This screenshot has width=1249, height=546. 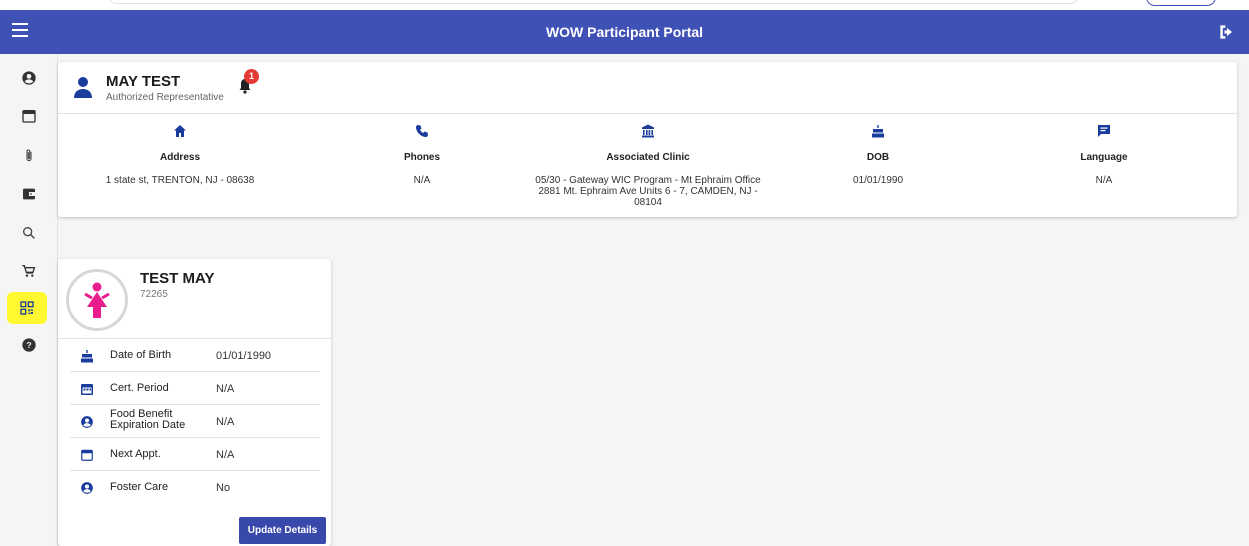 I want to click on info-label: Address, so click(x=179, y=157).